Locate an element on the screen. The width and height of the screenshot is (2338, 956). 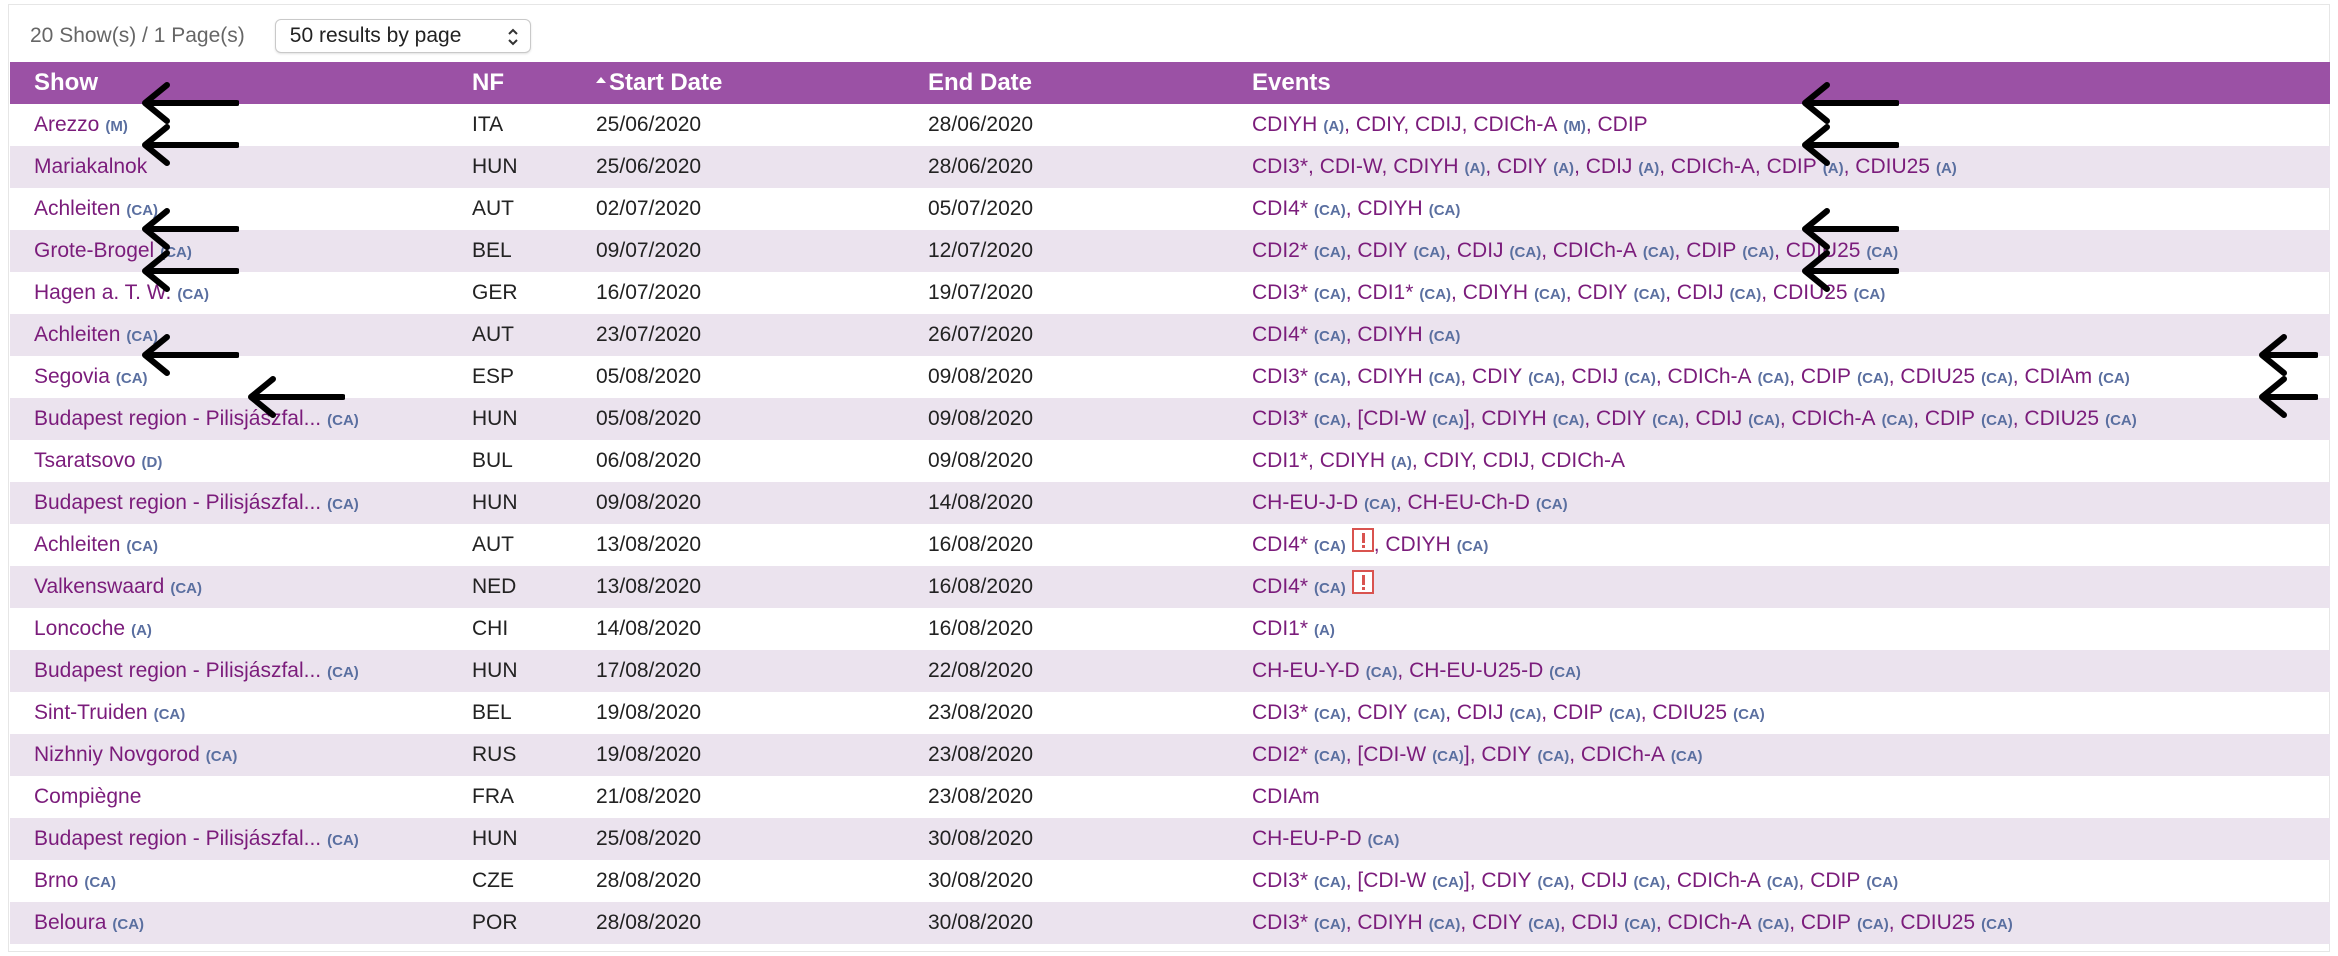
show-link: Hagen a. T. W. is located at coordinates (102, 292).